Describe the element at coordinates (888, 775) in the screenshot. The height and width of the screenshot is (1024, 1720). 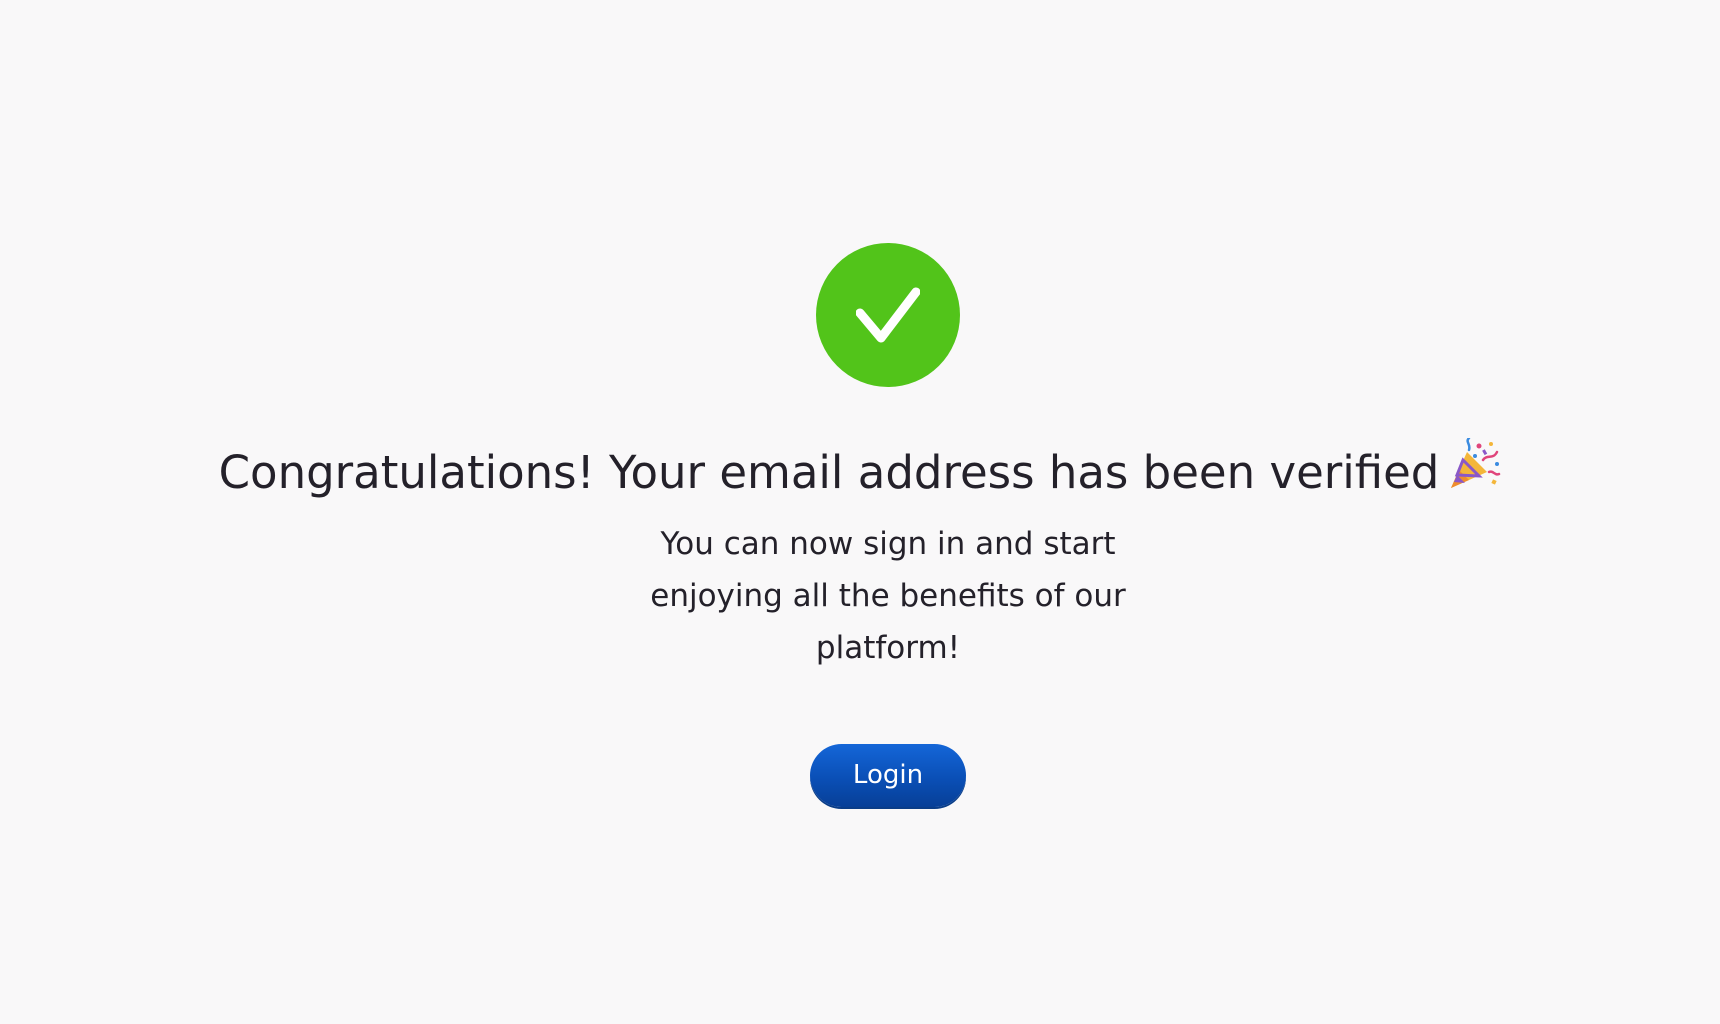
I see `login-button: Login` at that location.